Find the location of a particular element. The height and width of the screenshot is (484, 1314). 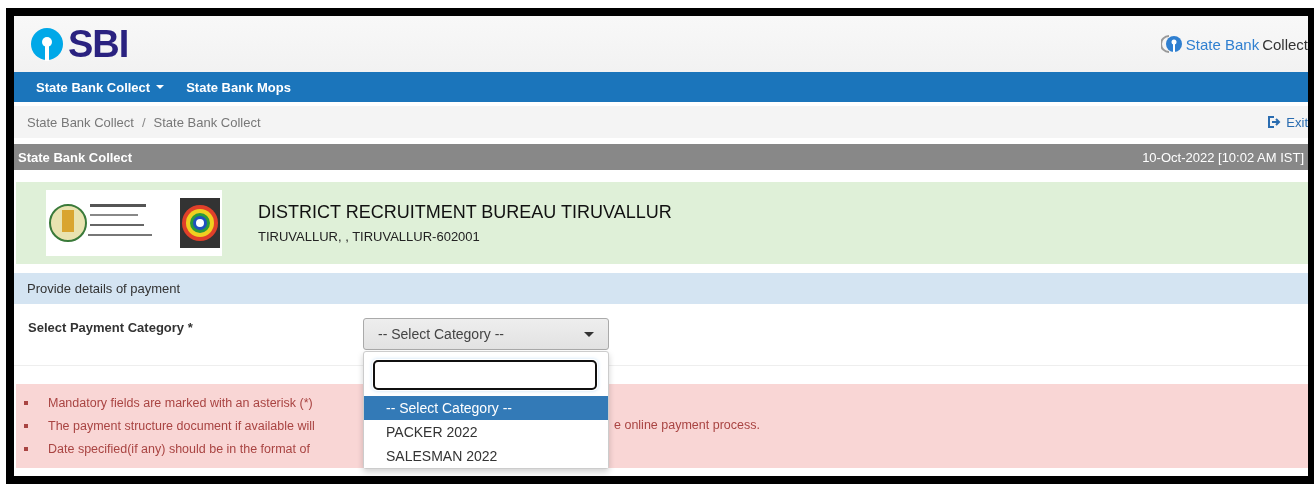

logo-text: SBI is located at coordinates (98, 44).